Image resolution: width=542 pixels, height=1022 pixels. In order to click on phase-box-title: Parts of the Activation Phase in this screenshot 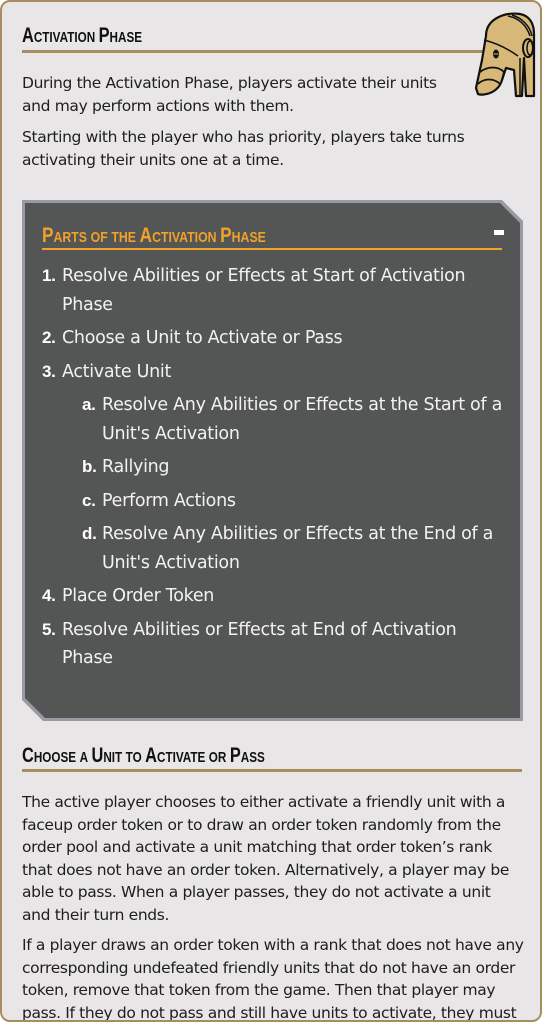, I will do `click(154, 236)`.